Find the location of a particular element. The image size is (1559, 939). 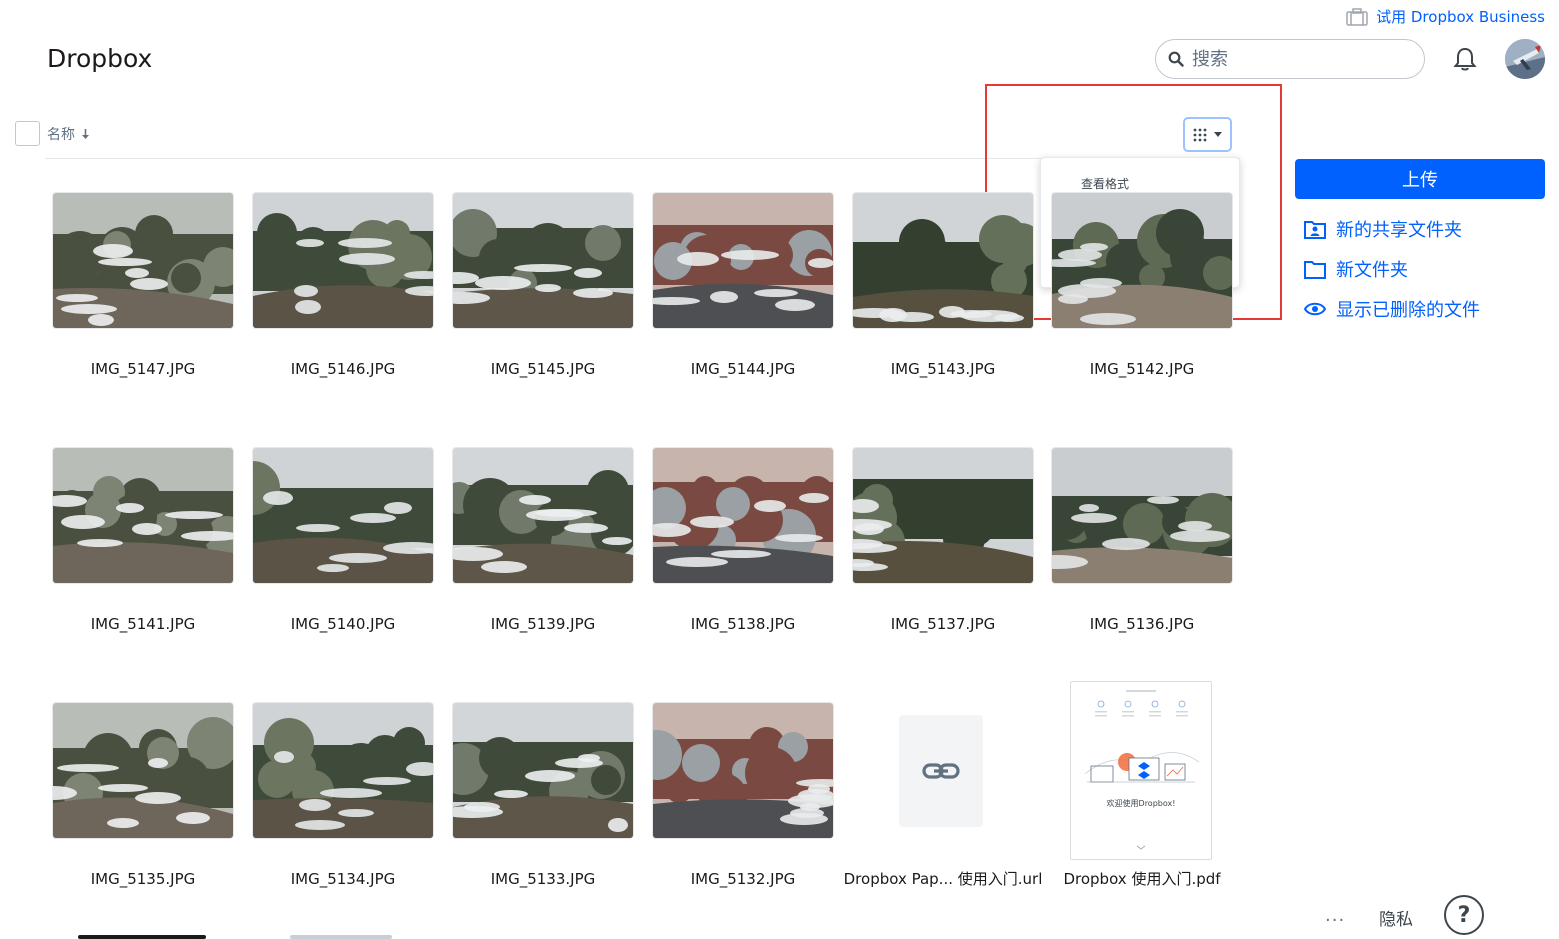

file-name: IMG_5146.JPG is located at coordinates (343, 369).